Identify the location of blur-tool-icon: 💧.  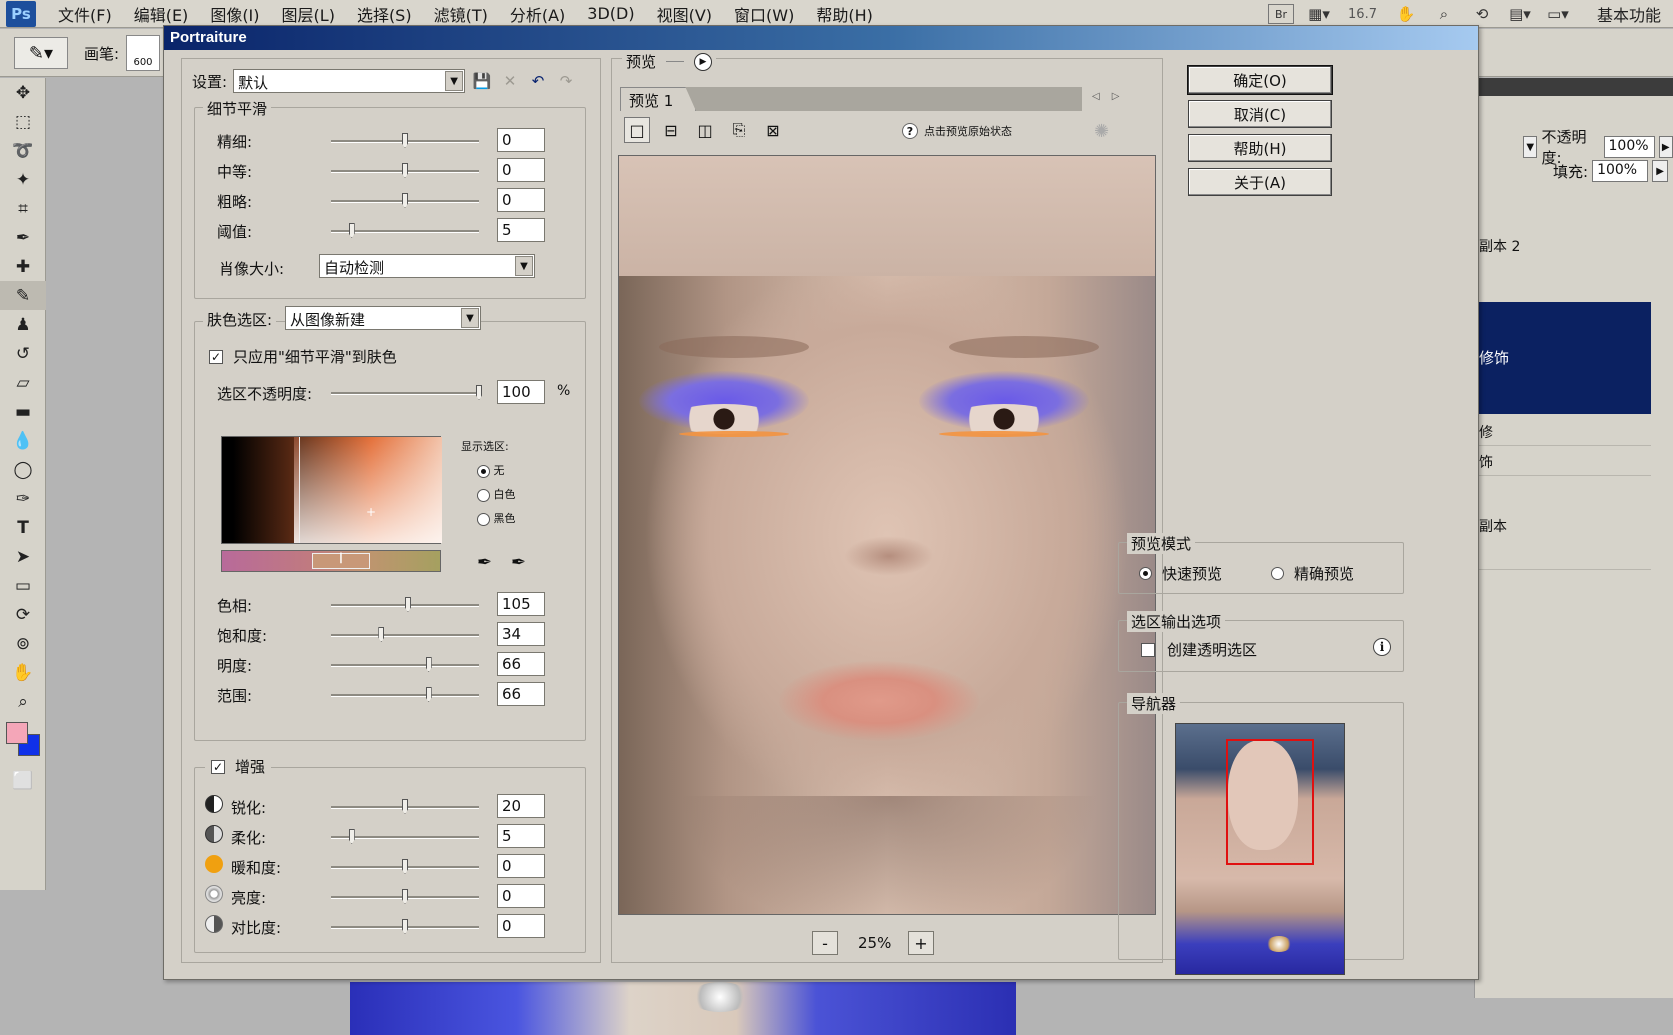
(23, 440).